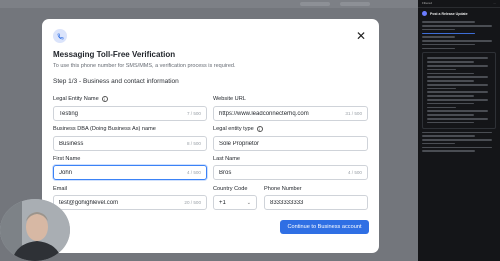  What do you see at coordinates (424, 13) in the screenshot?
I see `item-avatar` at bounding box center [424, 13].